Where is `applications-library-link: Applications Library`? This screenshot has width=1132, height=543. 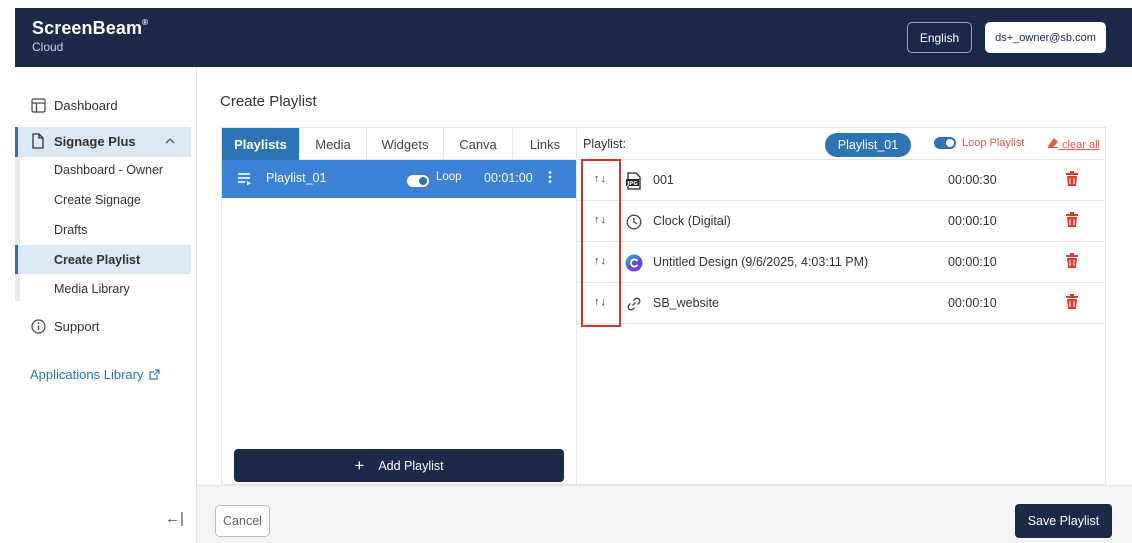 applications-library-link: Applications Library is located at coordinates (106, 374).